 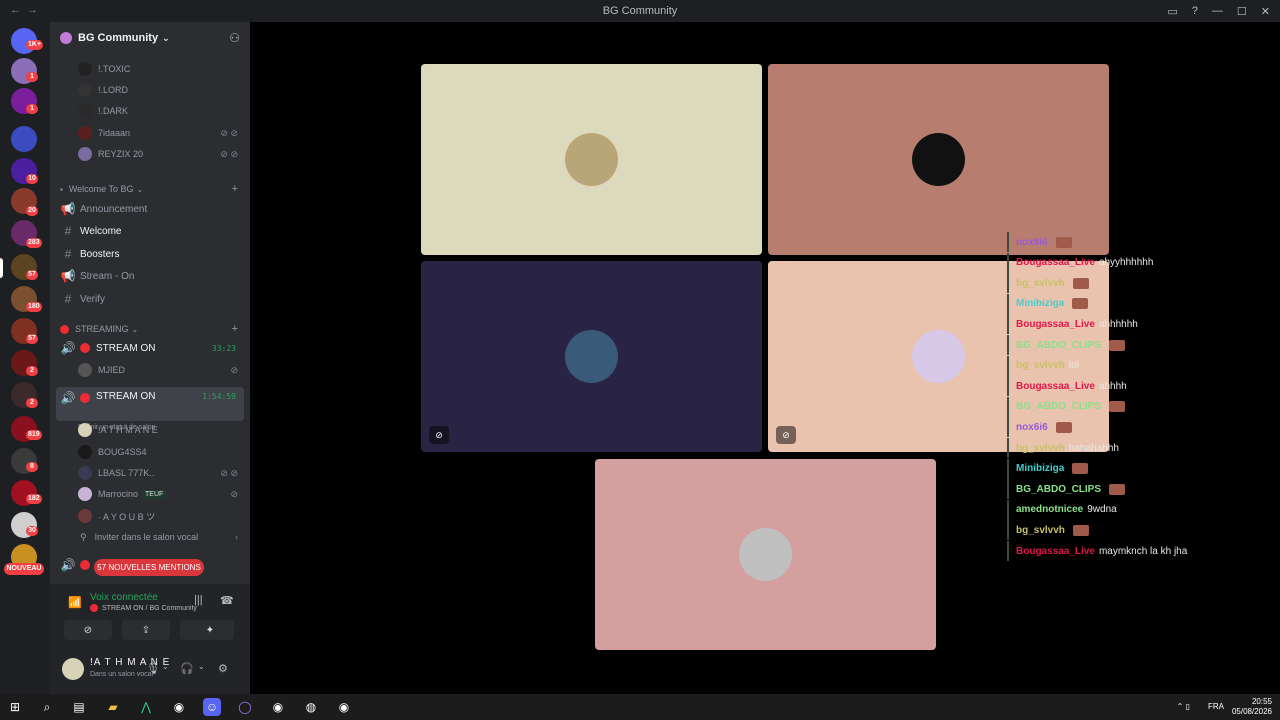 What do you see at coordinates (24, 139) in the screenshot?
I see `server-icon` at bounding box center [24, 139].